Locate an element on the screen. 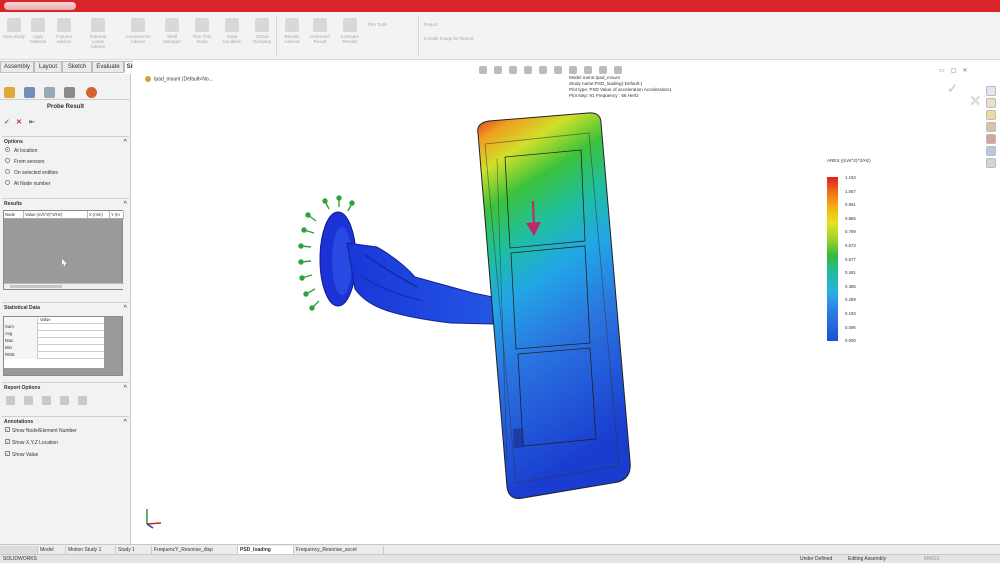  option-from-sensors: From sensors is located at coordinates (25, 162).